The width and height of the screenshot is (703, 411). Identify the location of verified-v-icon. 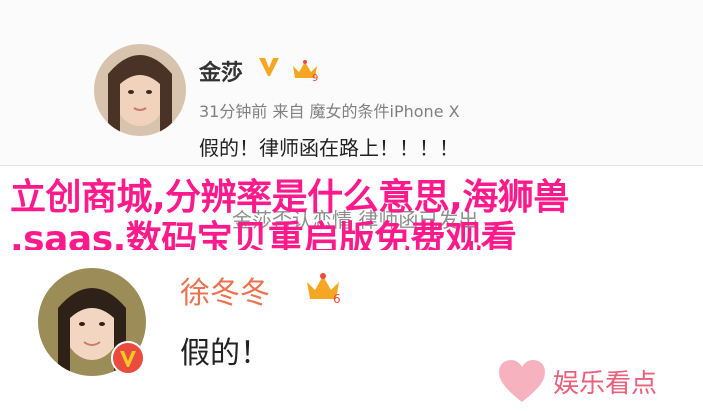
(269, 67).